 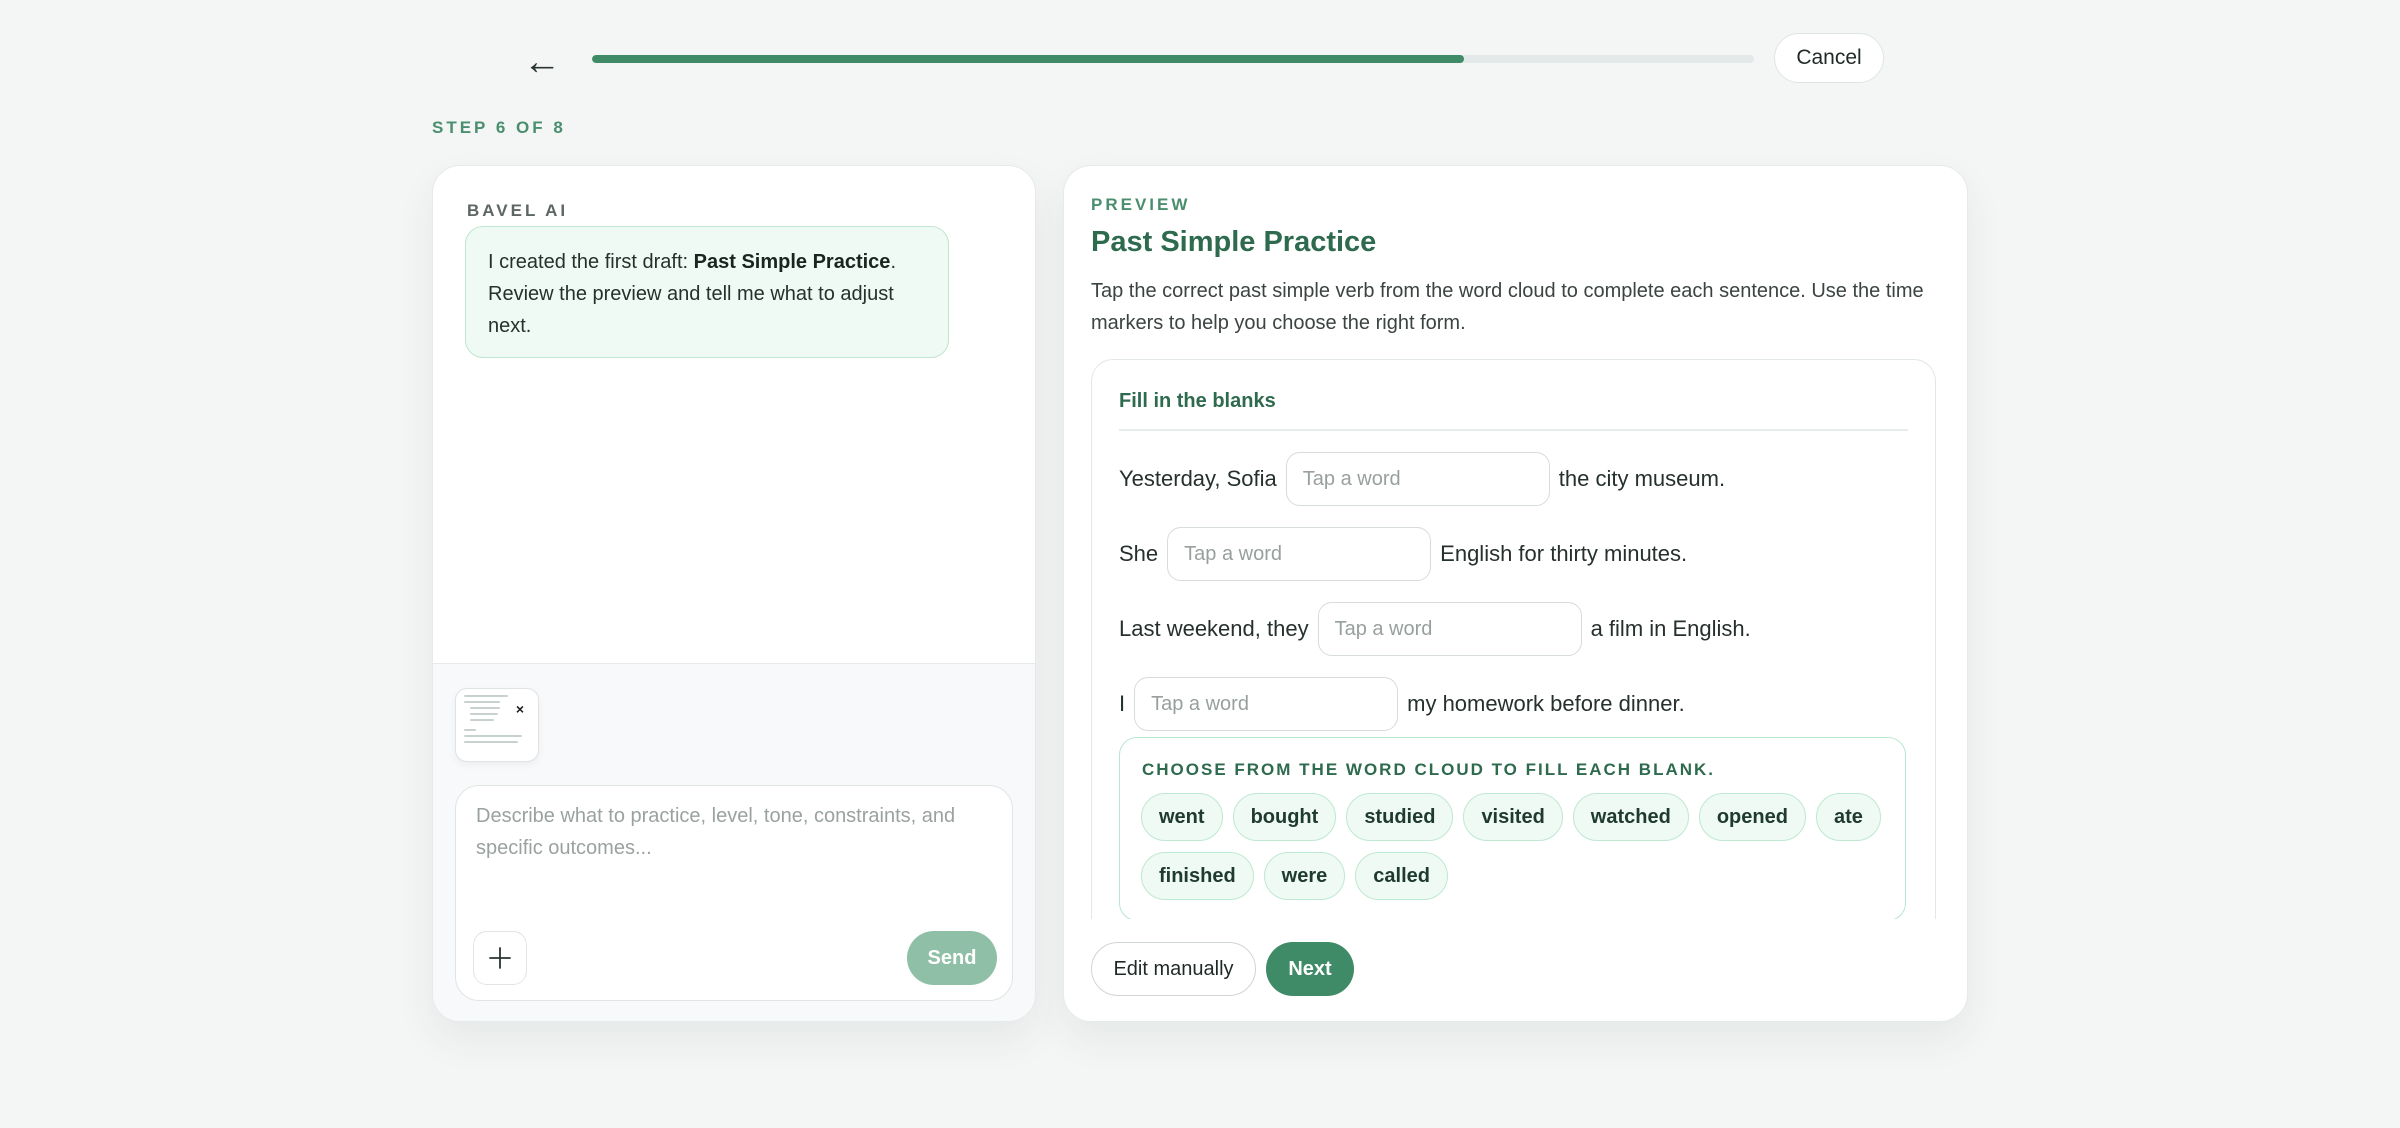 I want to click on assistant-name: BAVEL AI, so click(x=518, y=210).